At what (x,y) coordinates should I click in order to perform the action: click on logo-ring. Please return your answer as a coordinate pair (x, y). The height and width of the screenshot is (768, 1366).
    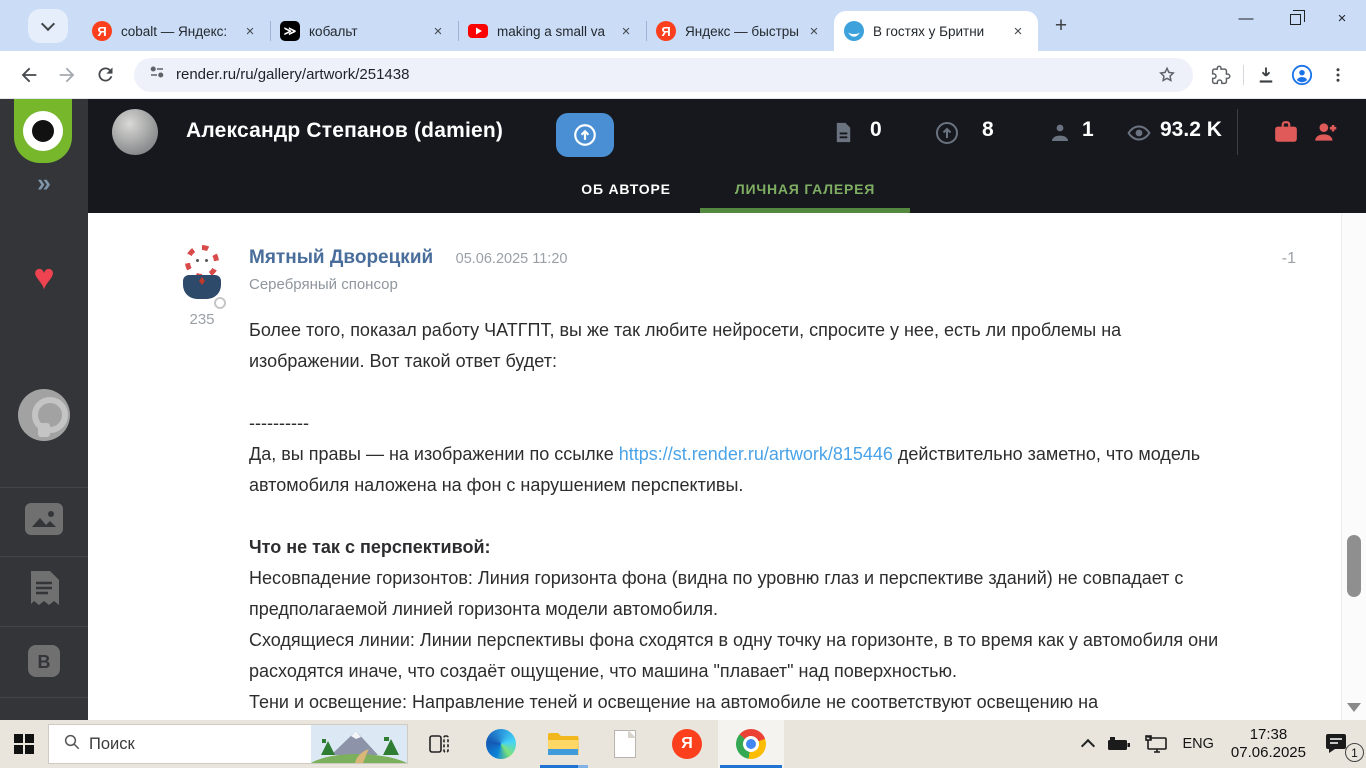
    Looking at the image, I should click on (43, 131).